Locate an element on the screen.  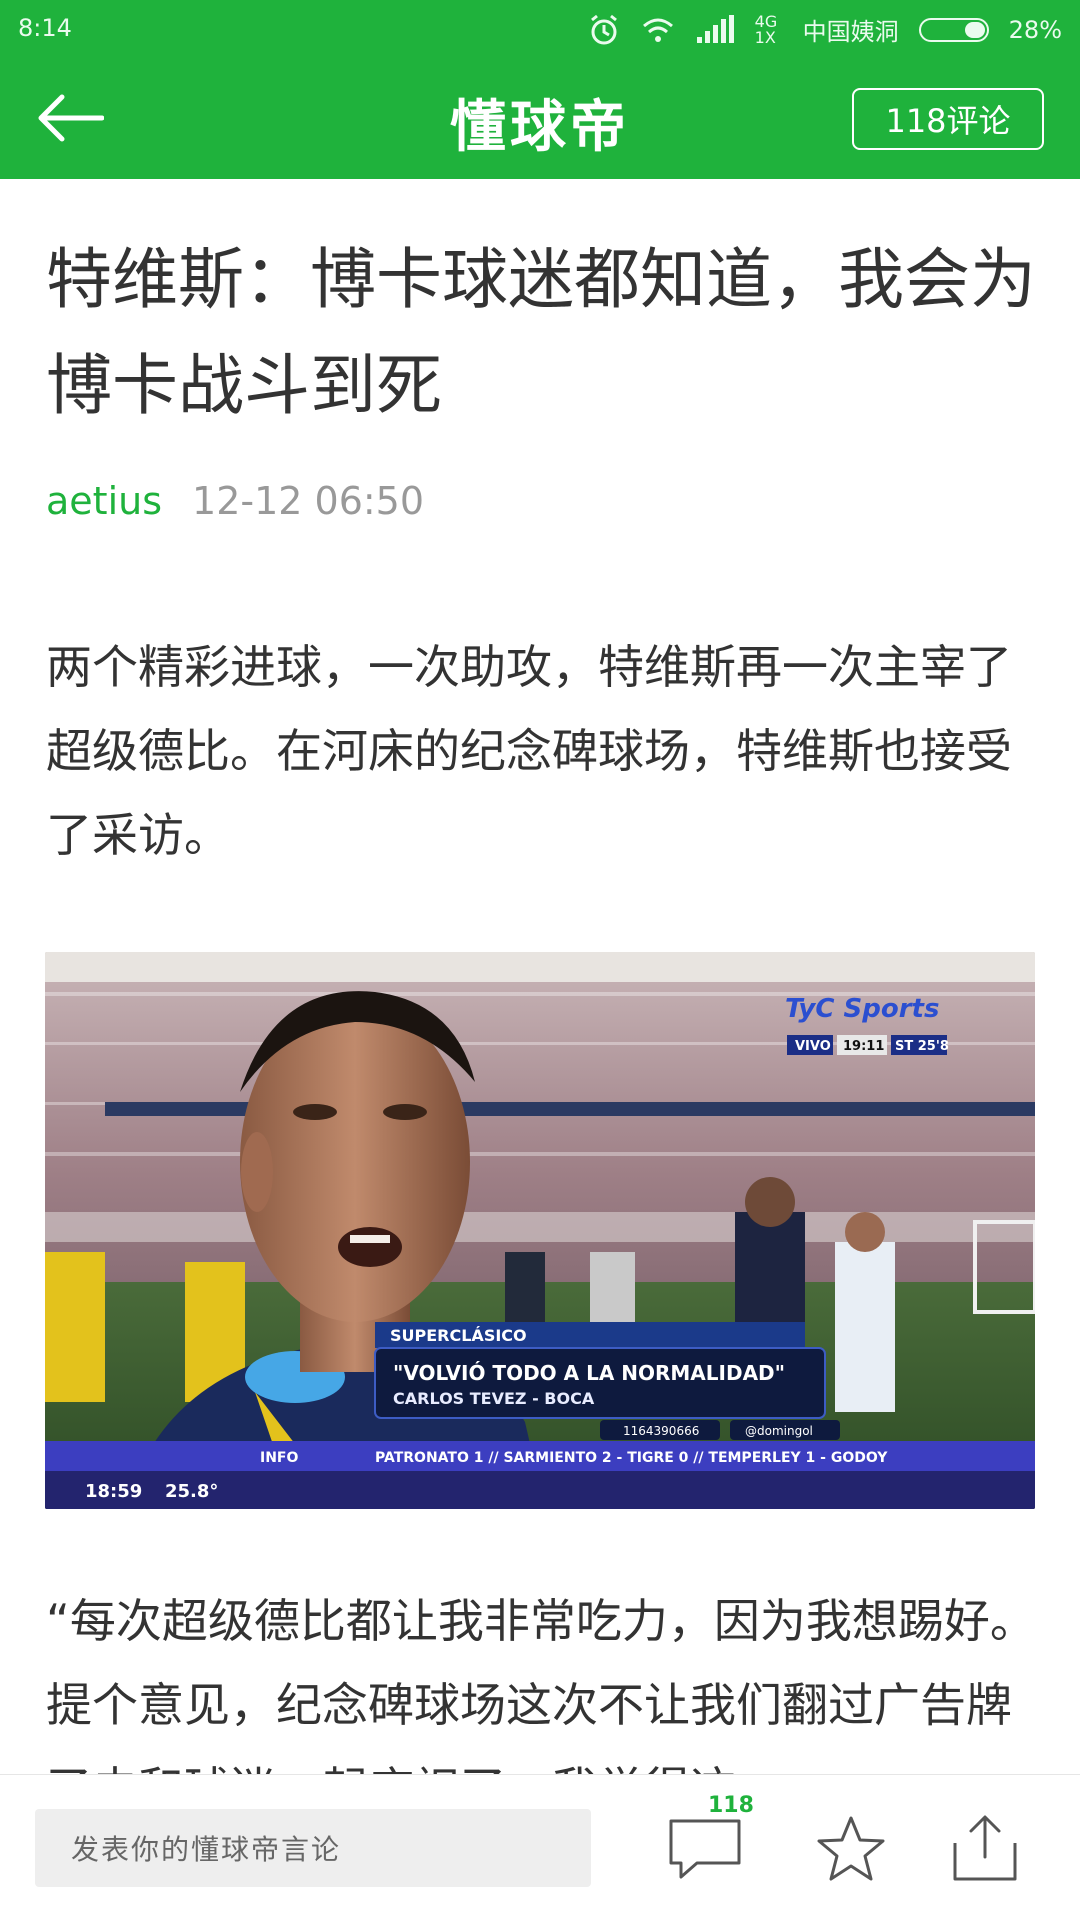
share-icon is located at coordinates (985, 1848).